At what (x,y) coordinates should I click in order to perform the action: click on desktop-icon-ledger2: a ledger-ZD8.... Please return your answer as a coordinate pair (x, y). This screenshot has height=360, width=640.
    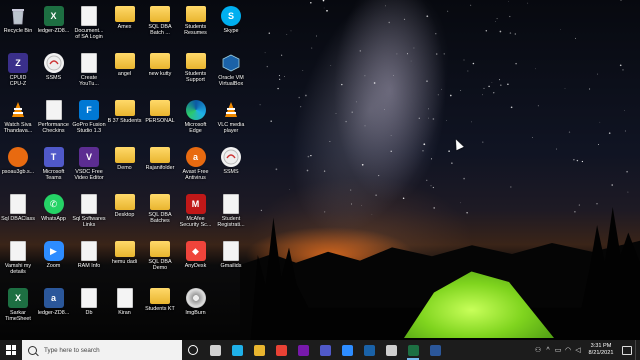
    Looking at the image, I should click on (54, 308).